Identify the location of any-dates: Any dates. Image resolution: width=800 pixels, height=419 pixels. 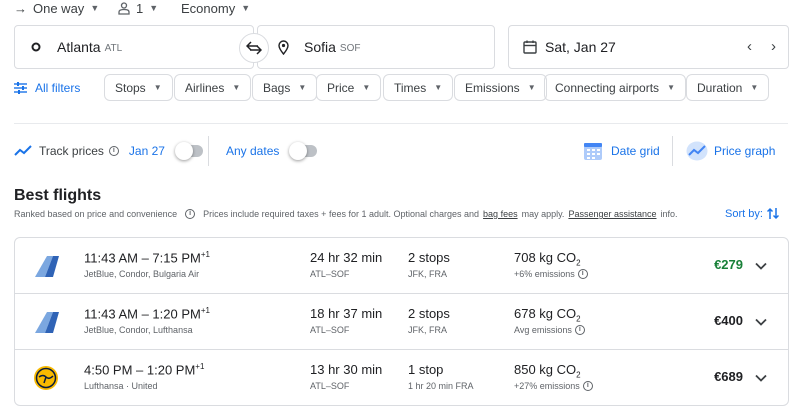
(272, 151).